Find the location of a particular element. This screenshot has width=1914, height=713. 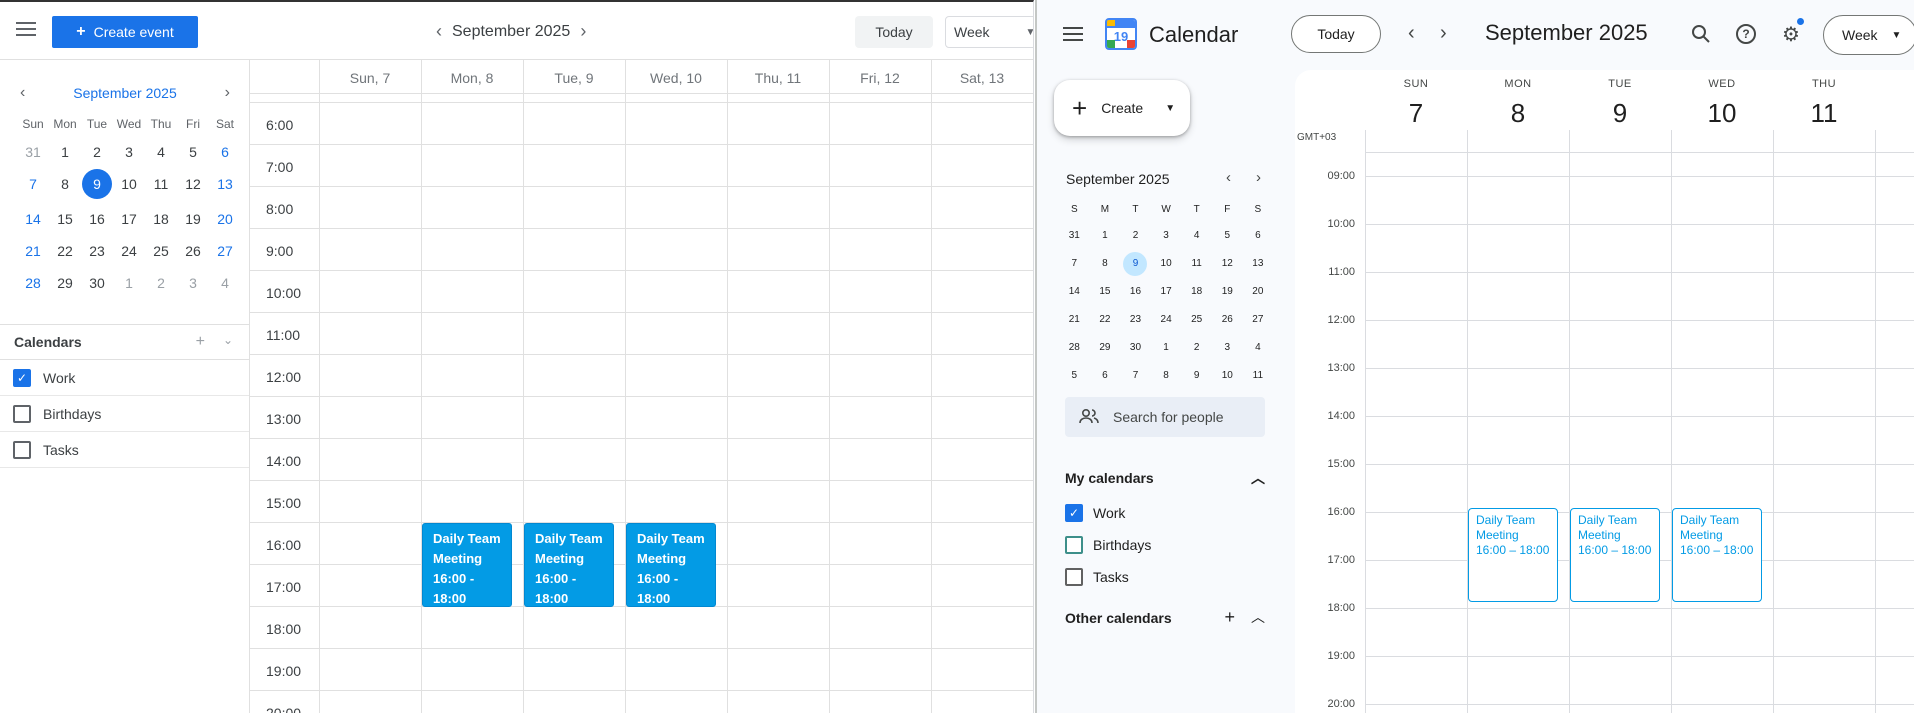

day-header: TUE 9 is located at coordinates (1620, 103).